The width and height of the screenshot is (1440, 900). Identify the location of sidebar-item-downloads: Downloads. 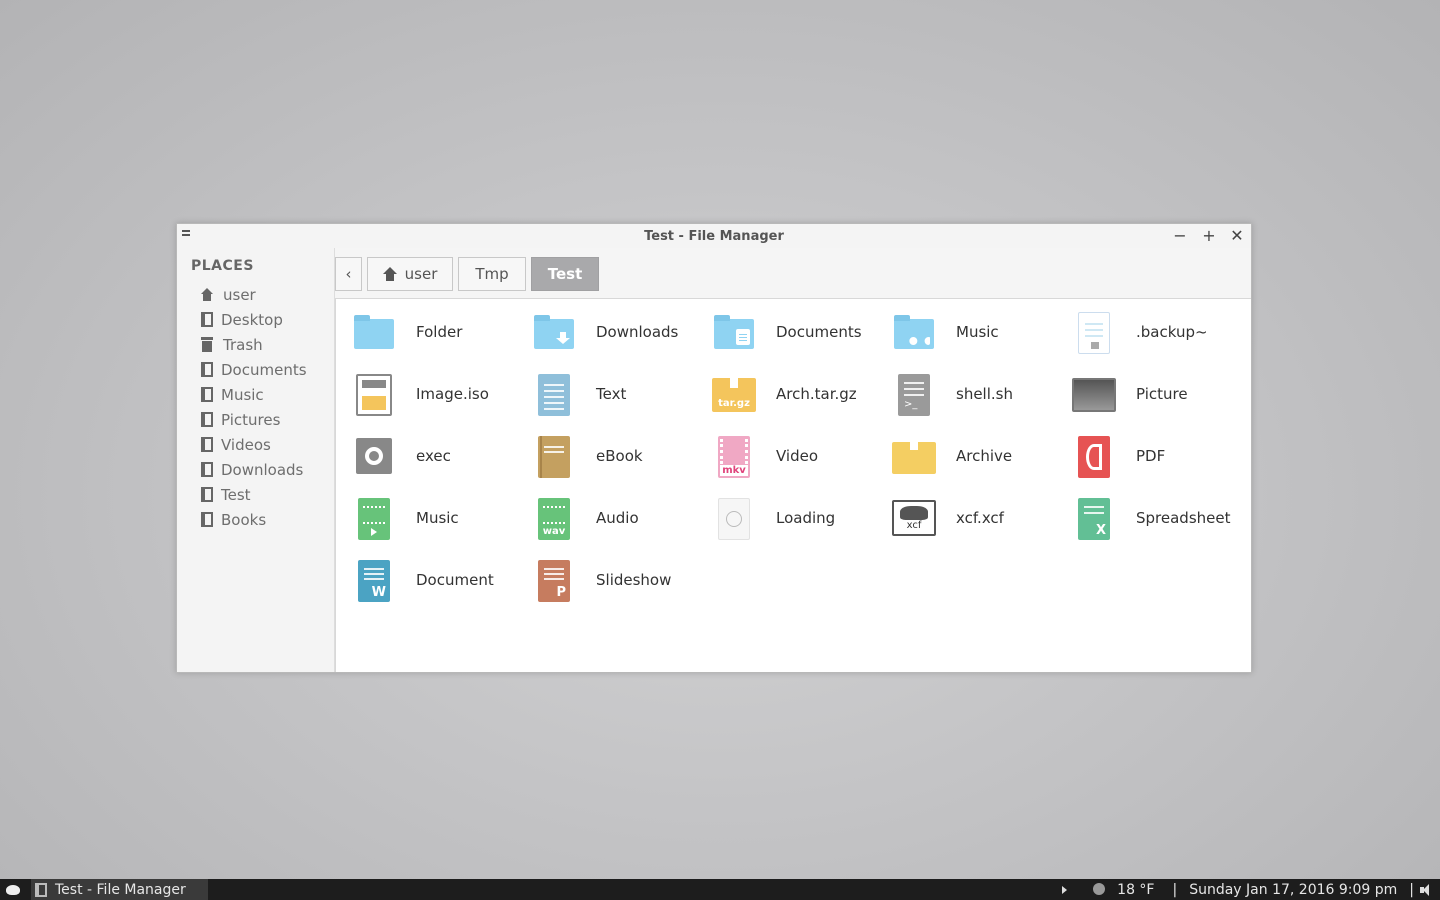
(253, 469).